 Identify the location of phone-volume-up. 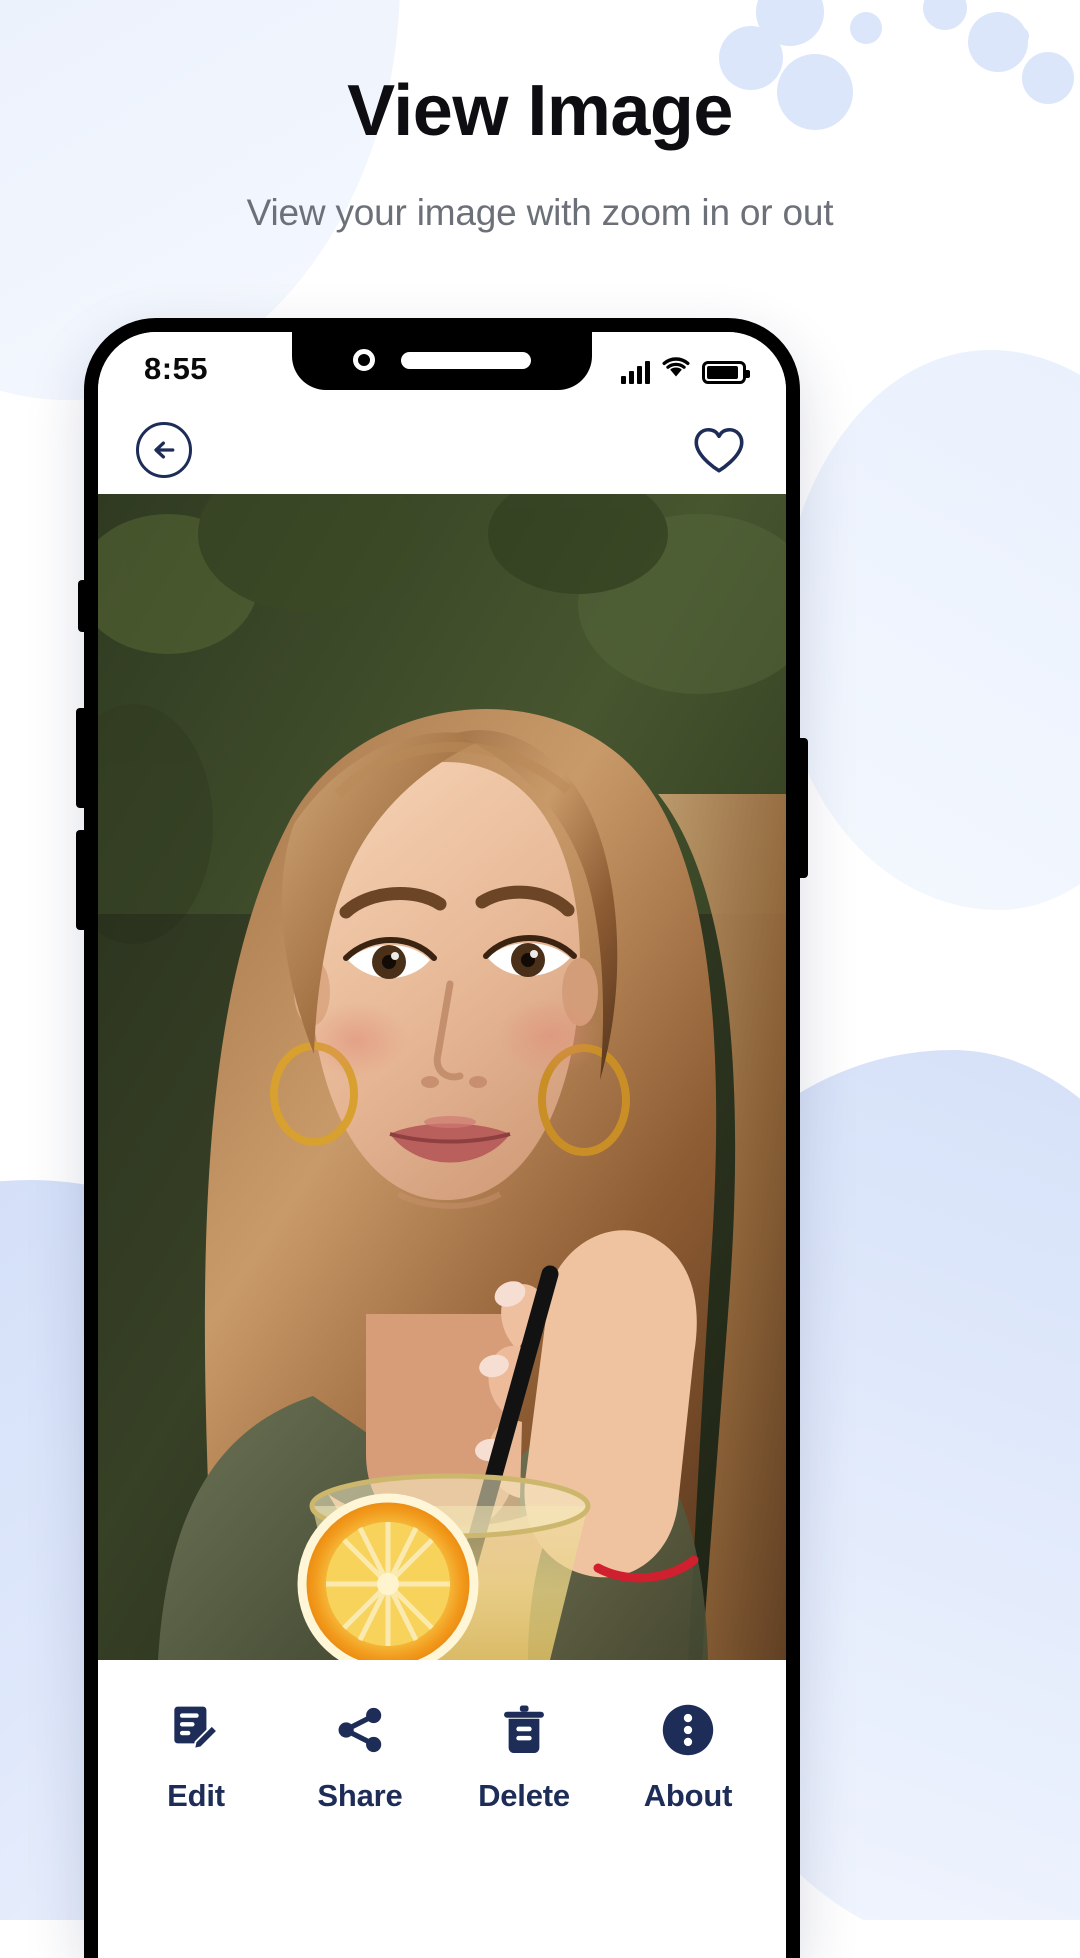
(81, 758).